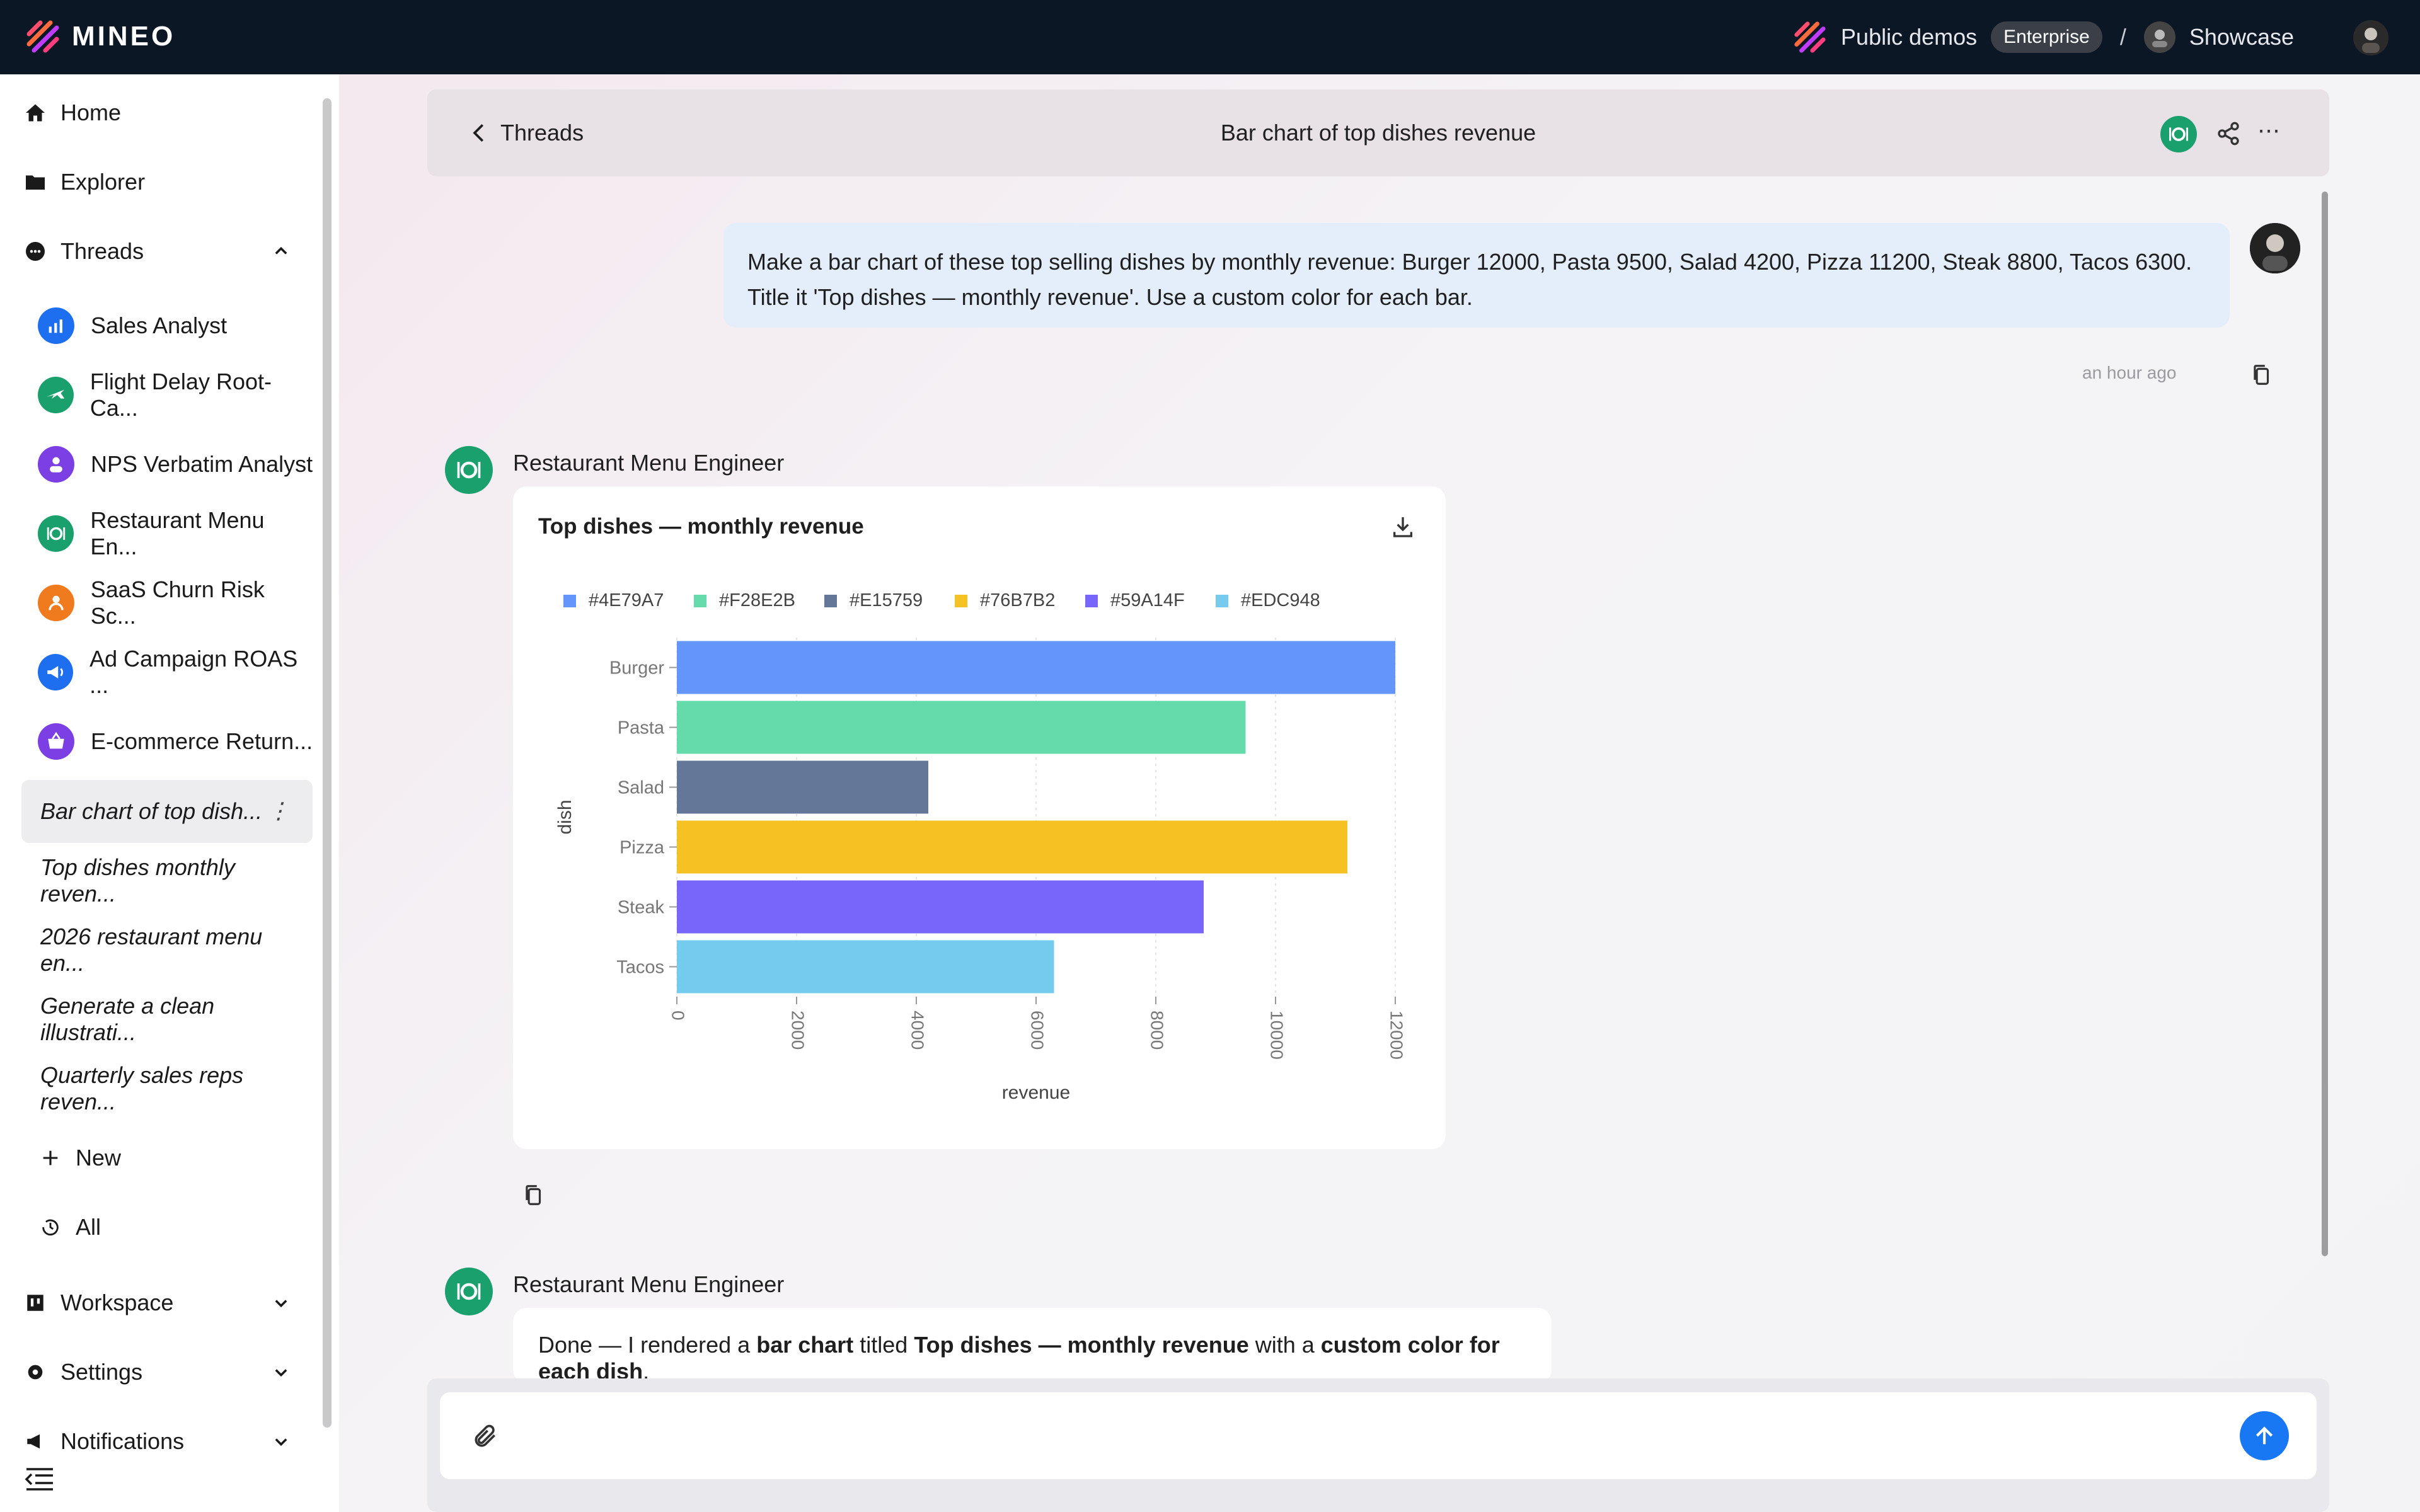 Image resolution: width=2420 pixels, height=1512 pixels. Describe the element at coordinates (100, 36) in the screenshot. I see `brand: MINEO` at that location.